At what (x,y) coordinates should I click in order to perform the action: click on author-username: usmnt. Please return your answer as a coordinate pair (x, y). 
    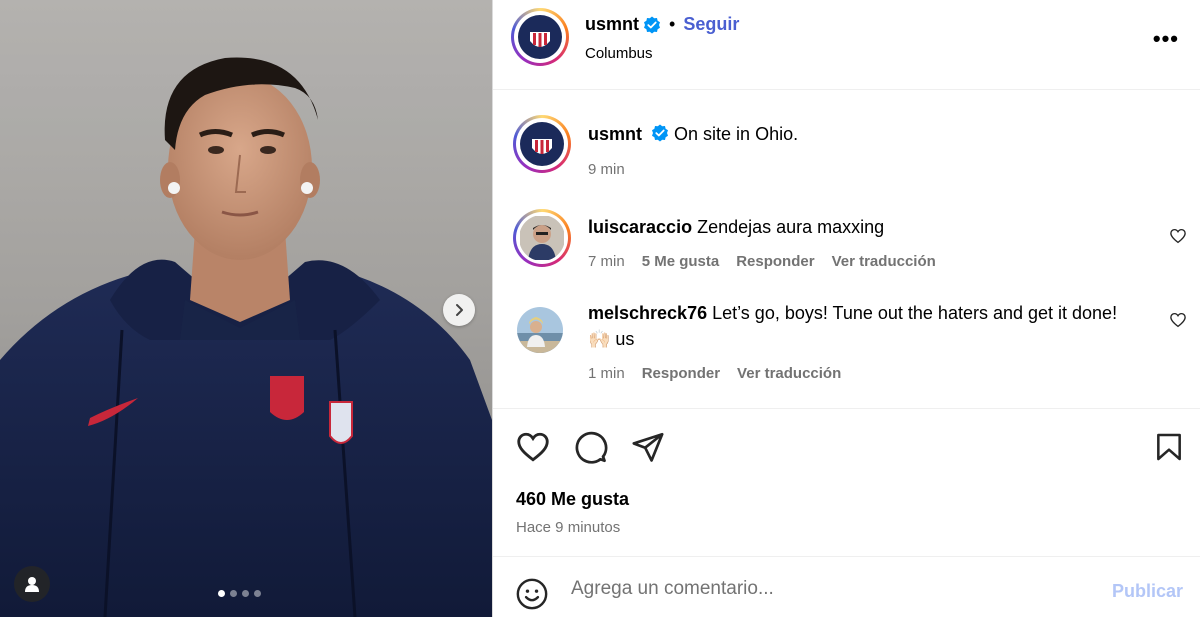
    Looking at the image, I should click on (612, 24).